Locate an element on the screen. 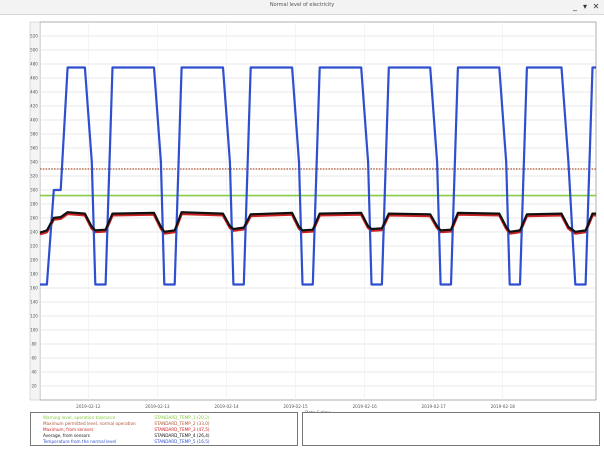 This screenshot has width=604, height=451. y-tick-label: 200 is located at coordinates (34, 260).